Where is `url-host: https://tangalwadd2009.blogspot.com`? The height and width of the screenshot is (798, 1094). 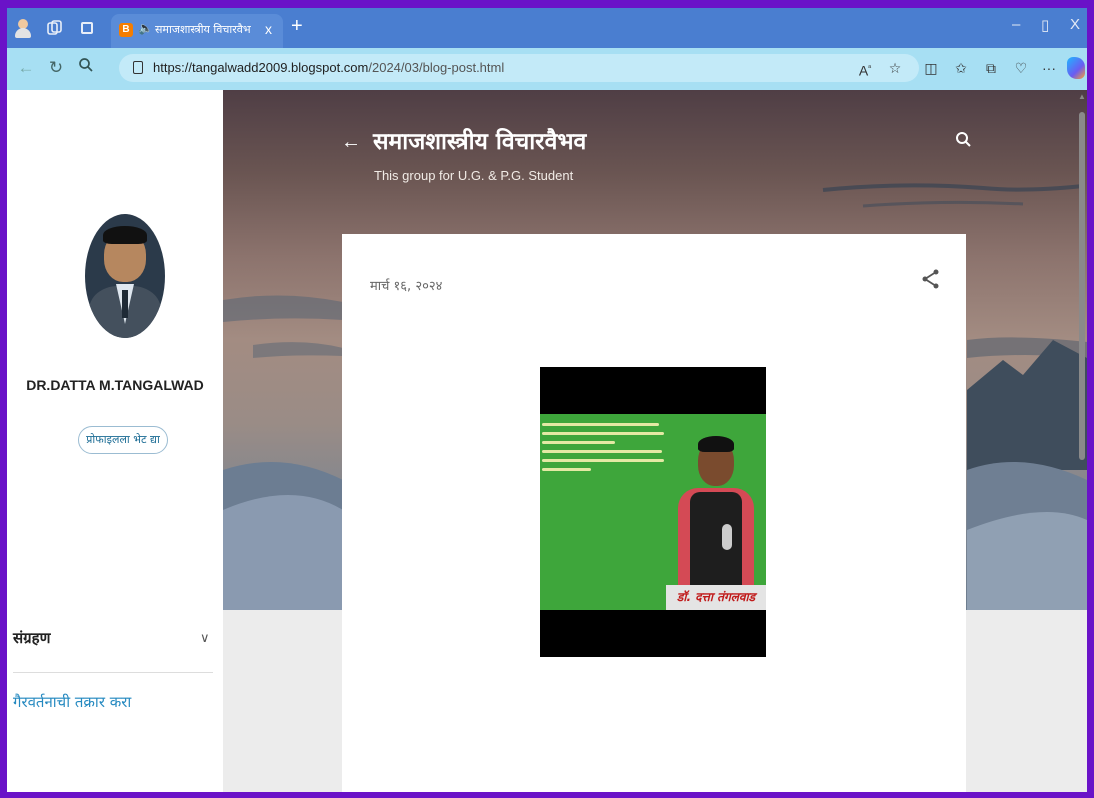 url-host: https://tangalwadd2009.blogspot.com is located at coordinates (261, 67).